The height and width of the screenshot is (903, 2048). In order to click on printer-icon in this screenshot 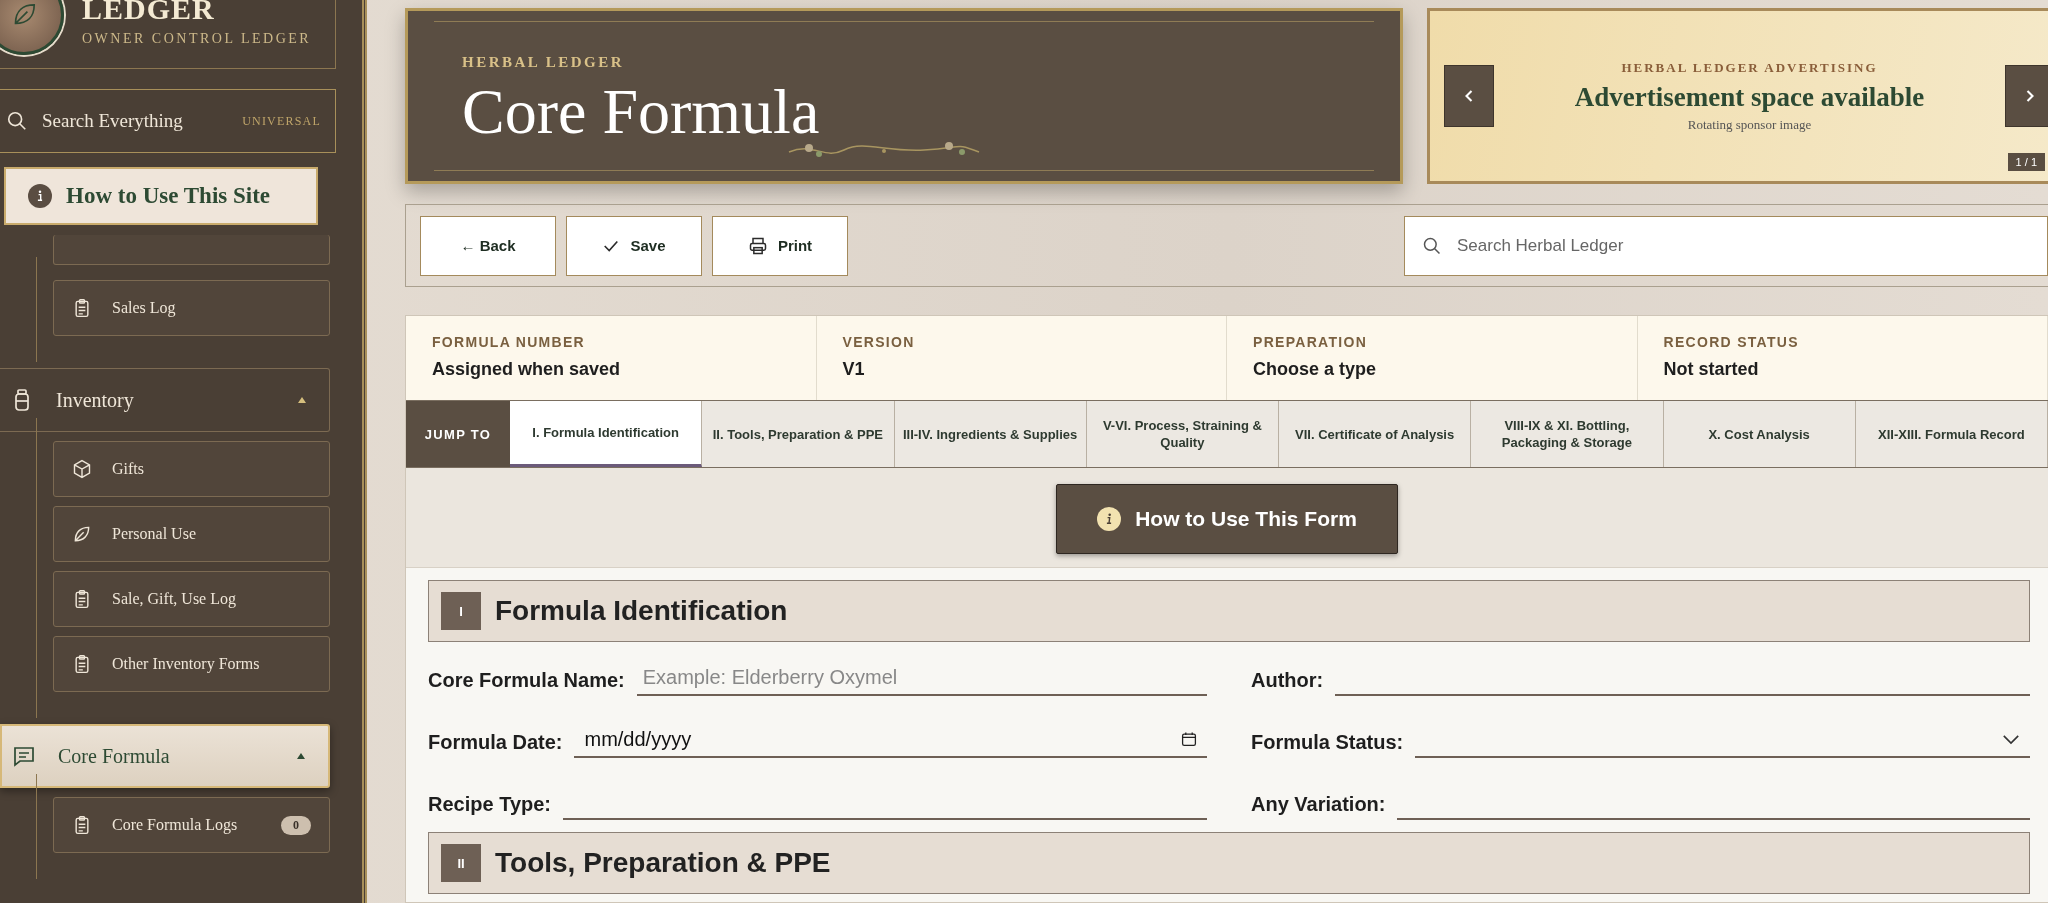, I will do `click(757, 245)`.